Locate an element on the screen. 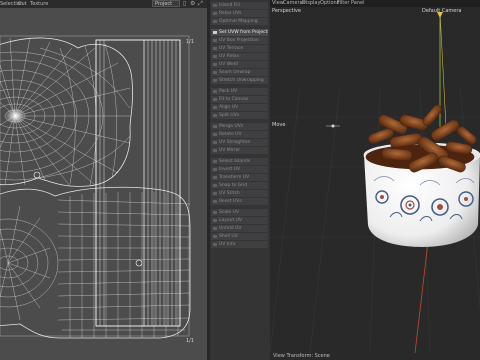  uv-command-item: Select Islands is located at coordinates (239, 161).